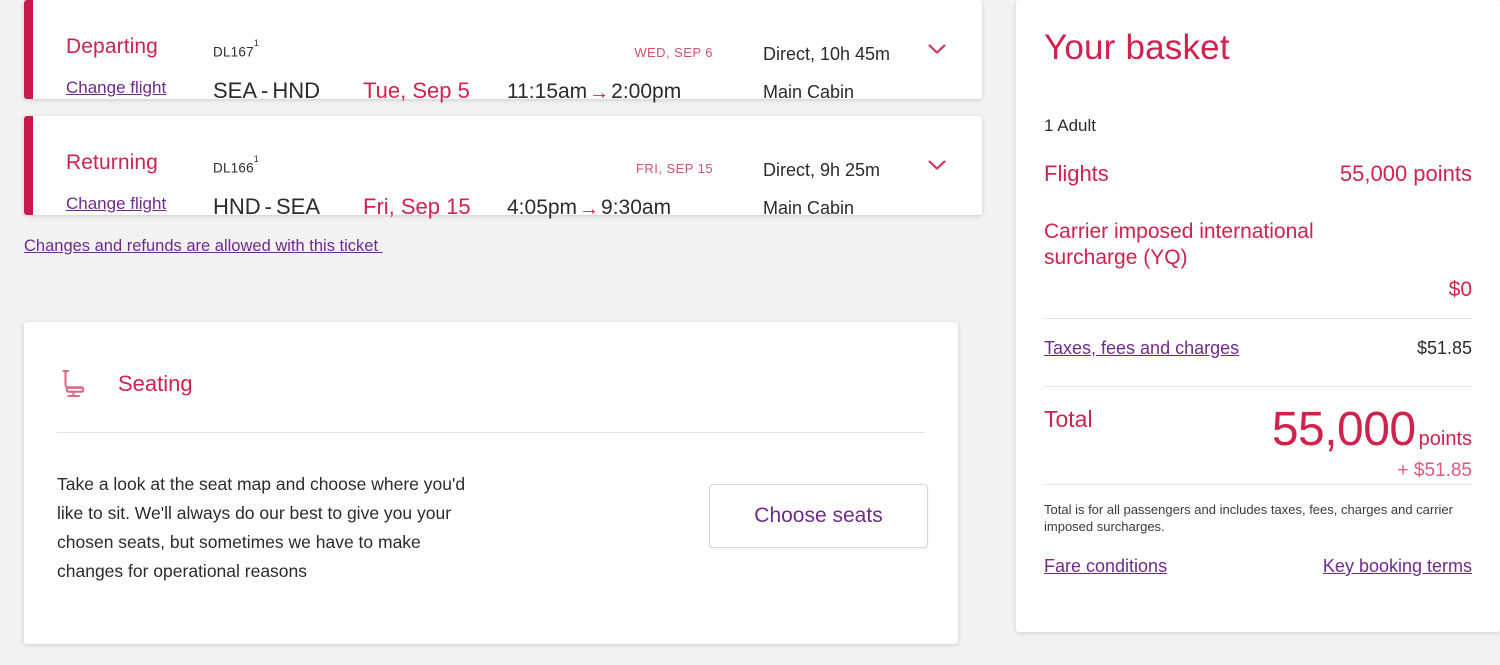 The width and height of the screenshot is (1500, 665). What do you see at coordinates (673, 52) in the screenshot?
I see `arrival-day-note-departing: WED, SEP 6` at bounding box center [673, 52].